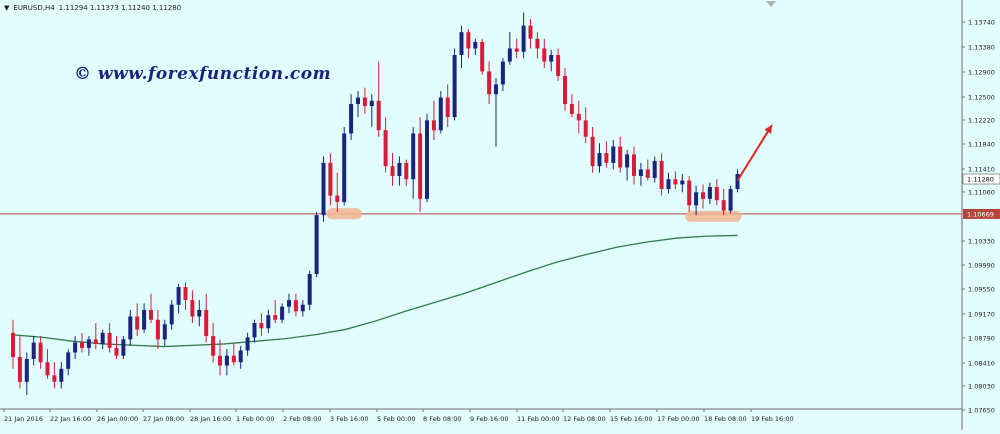  Describe the element at coordinates (981, 339) in the screenshot. I see `y-tick-label: 1.08790` at that location.